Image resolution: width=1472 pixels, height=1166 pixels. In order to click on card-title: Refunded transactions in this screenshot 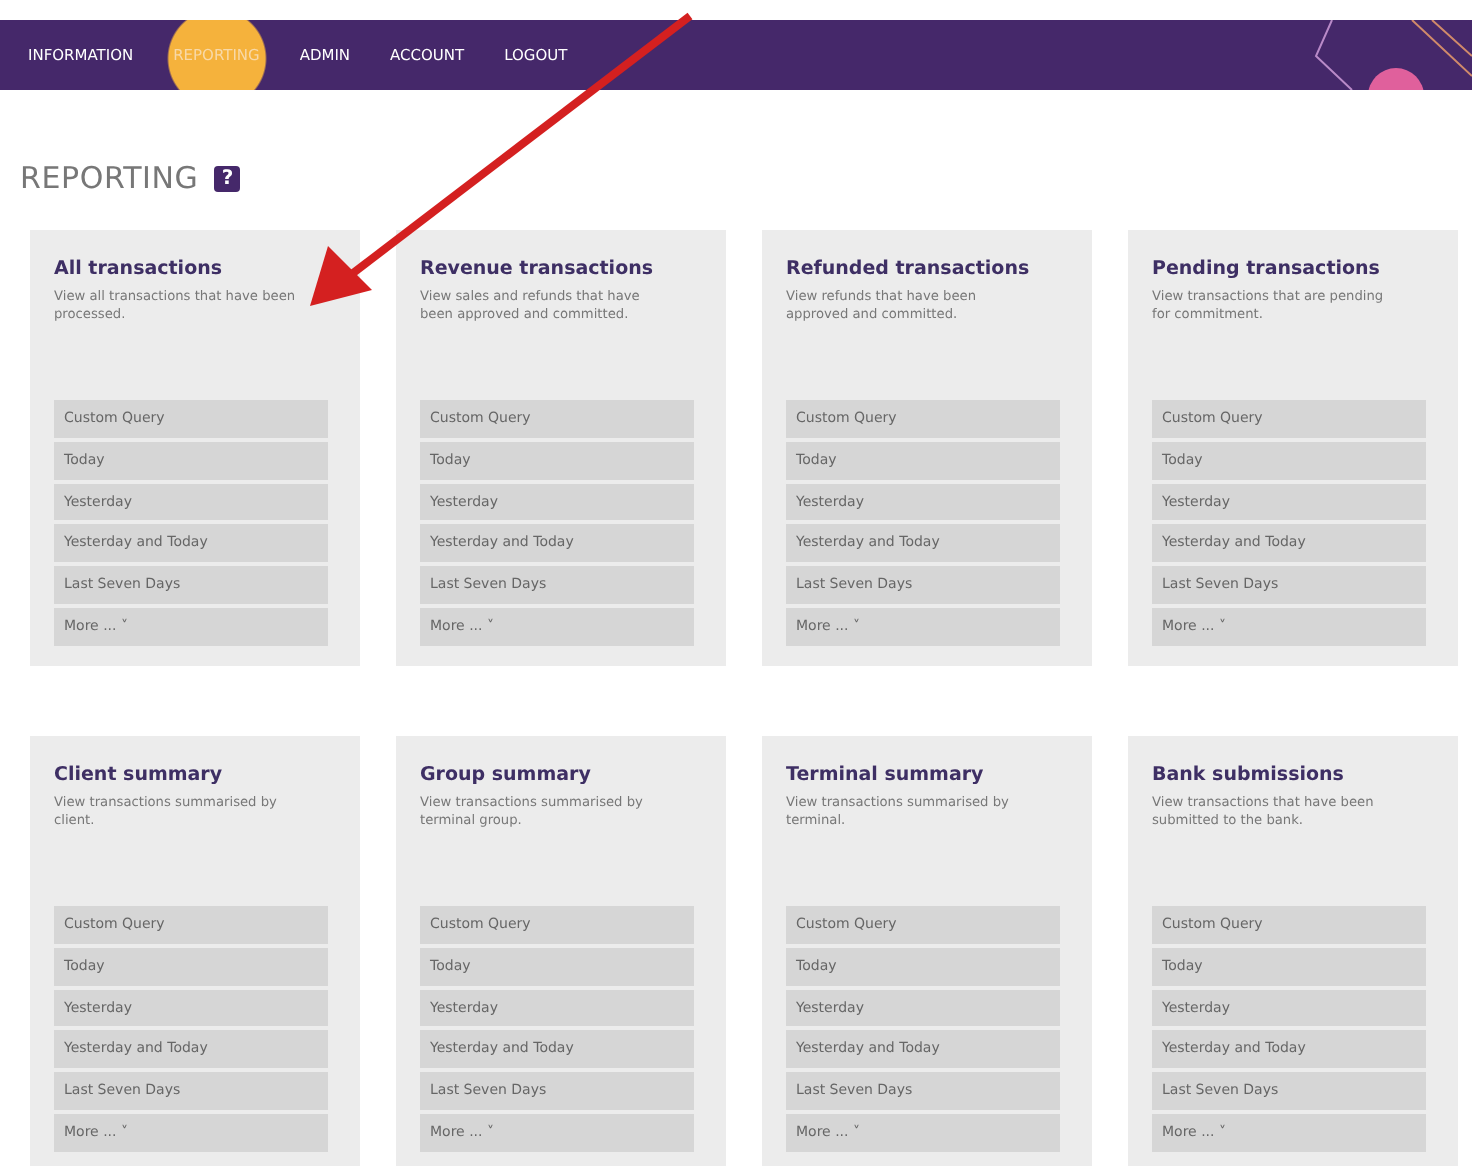, I will do `click(909, 269)`.